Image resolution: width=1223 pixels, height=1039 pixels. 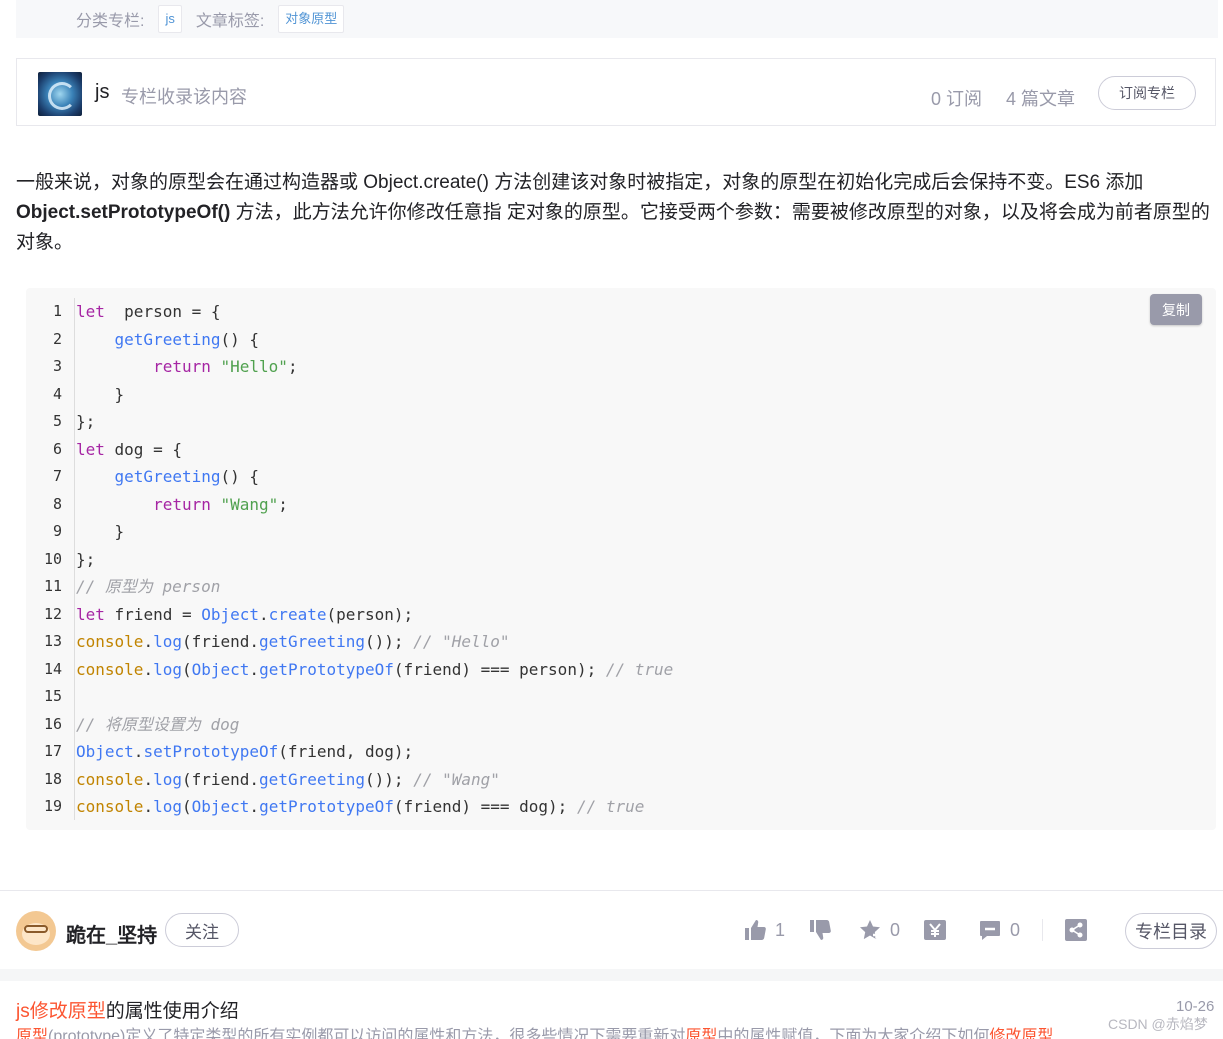 What do you see at coordinates (701, 1033) in the screenshot?
I see `snippet-highlight-2: 原型` at bounding box center [701, 1033].